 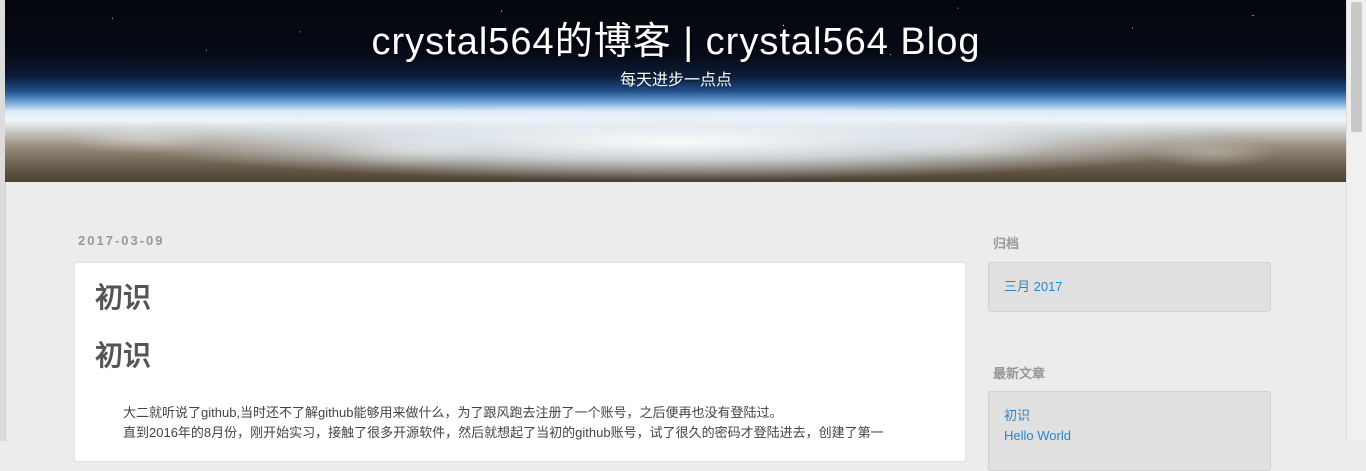 I want to click on scrollbar-thumb, so click(x=1356, y=67).